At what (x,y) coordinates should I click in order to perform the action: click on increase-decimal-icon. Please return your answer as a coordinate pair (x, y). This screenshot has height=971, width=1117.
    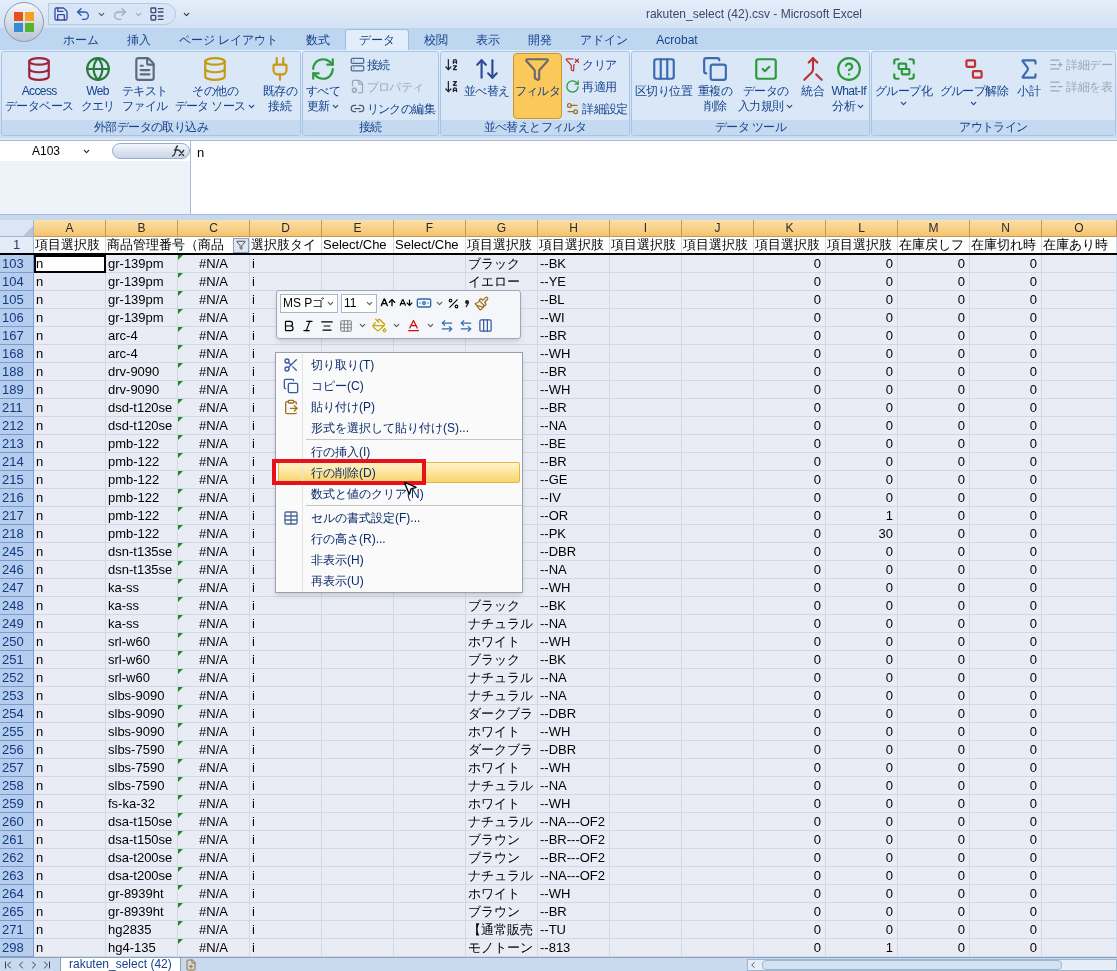
    Looking at the image, I should click on (447, 325).